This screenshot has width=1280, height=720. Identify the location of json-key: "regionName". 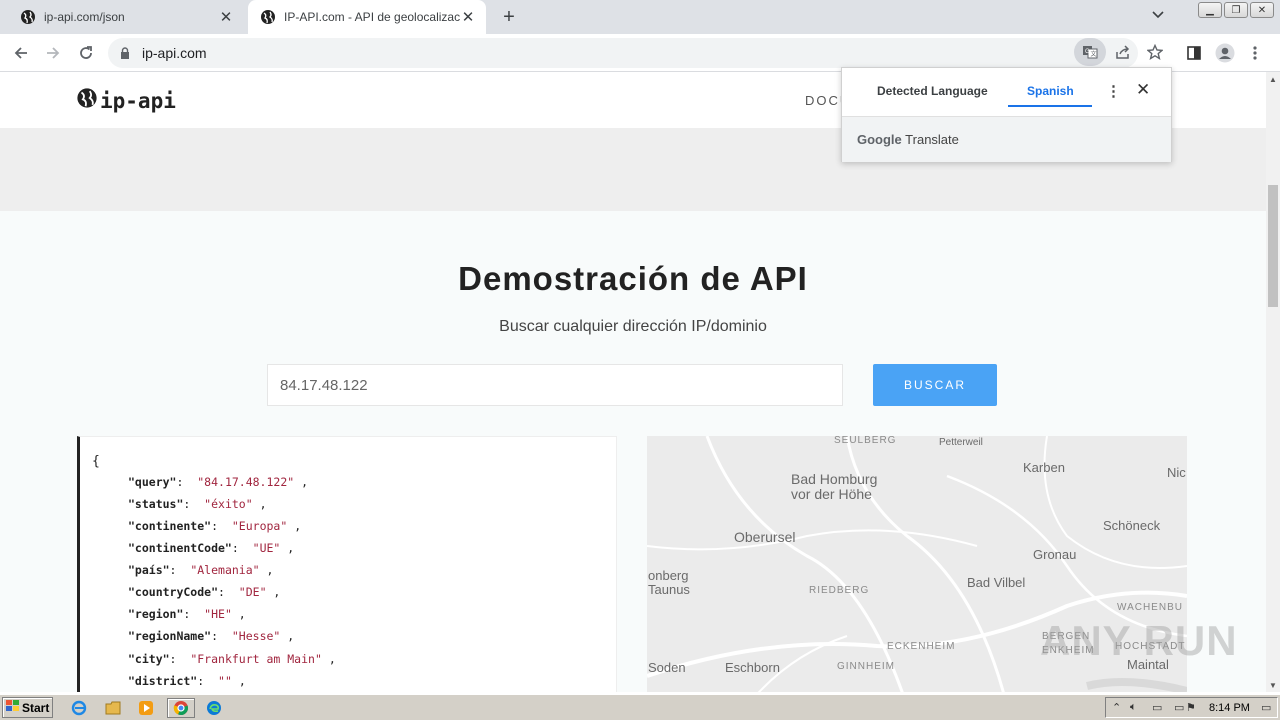
(170, 636).